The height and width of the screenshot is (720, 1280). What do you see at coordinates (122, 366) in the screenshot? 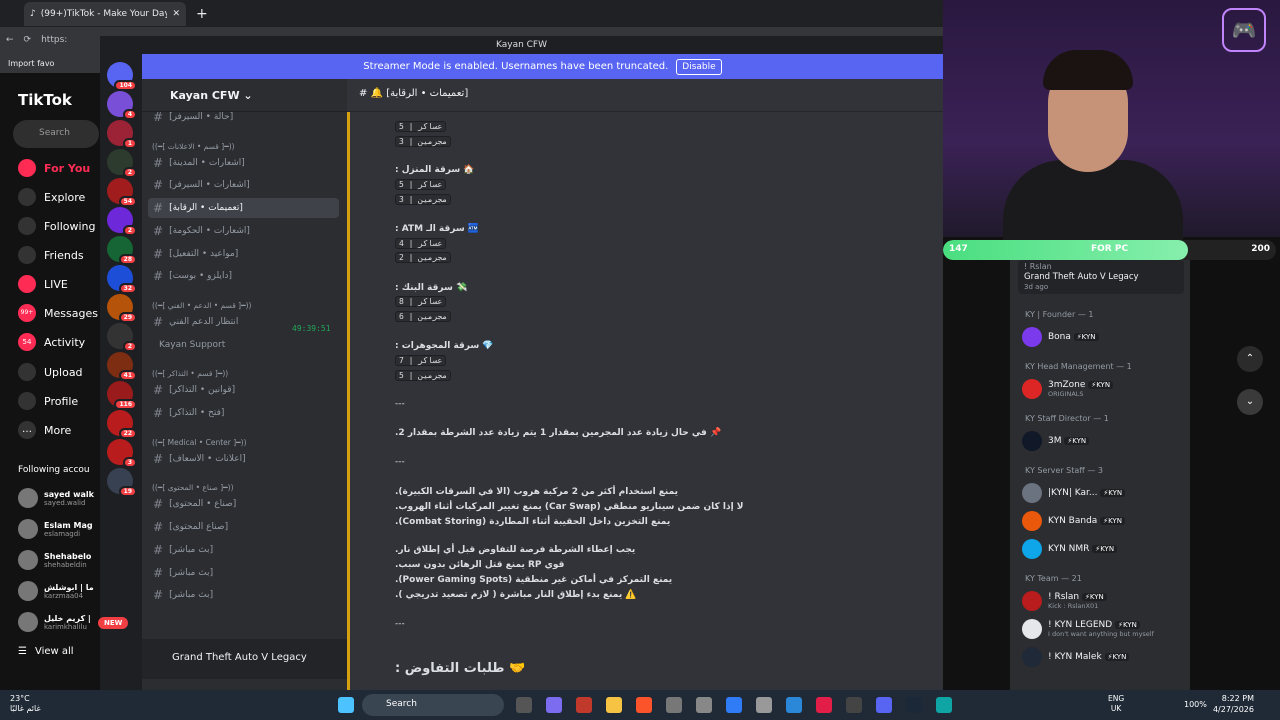
I see `server-icon: 41` at bounding box center [122, 366].